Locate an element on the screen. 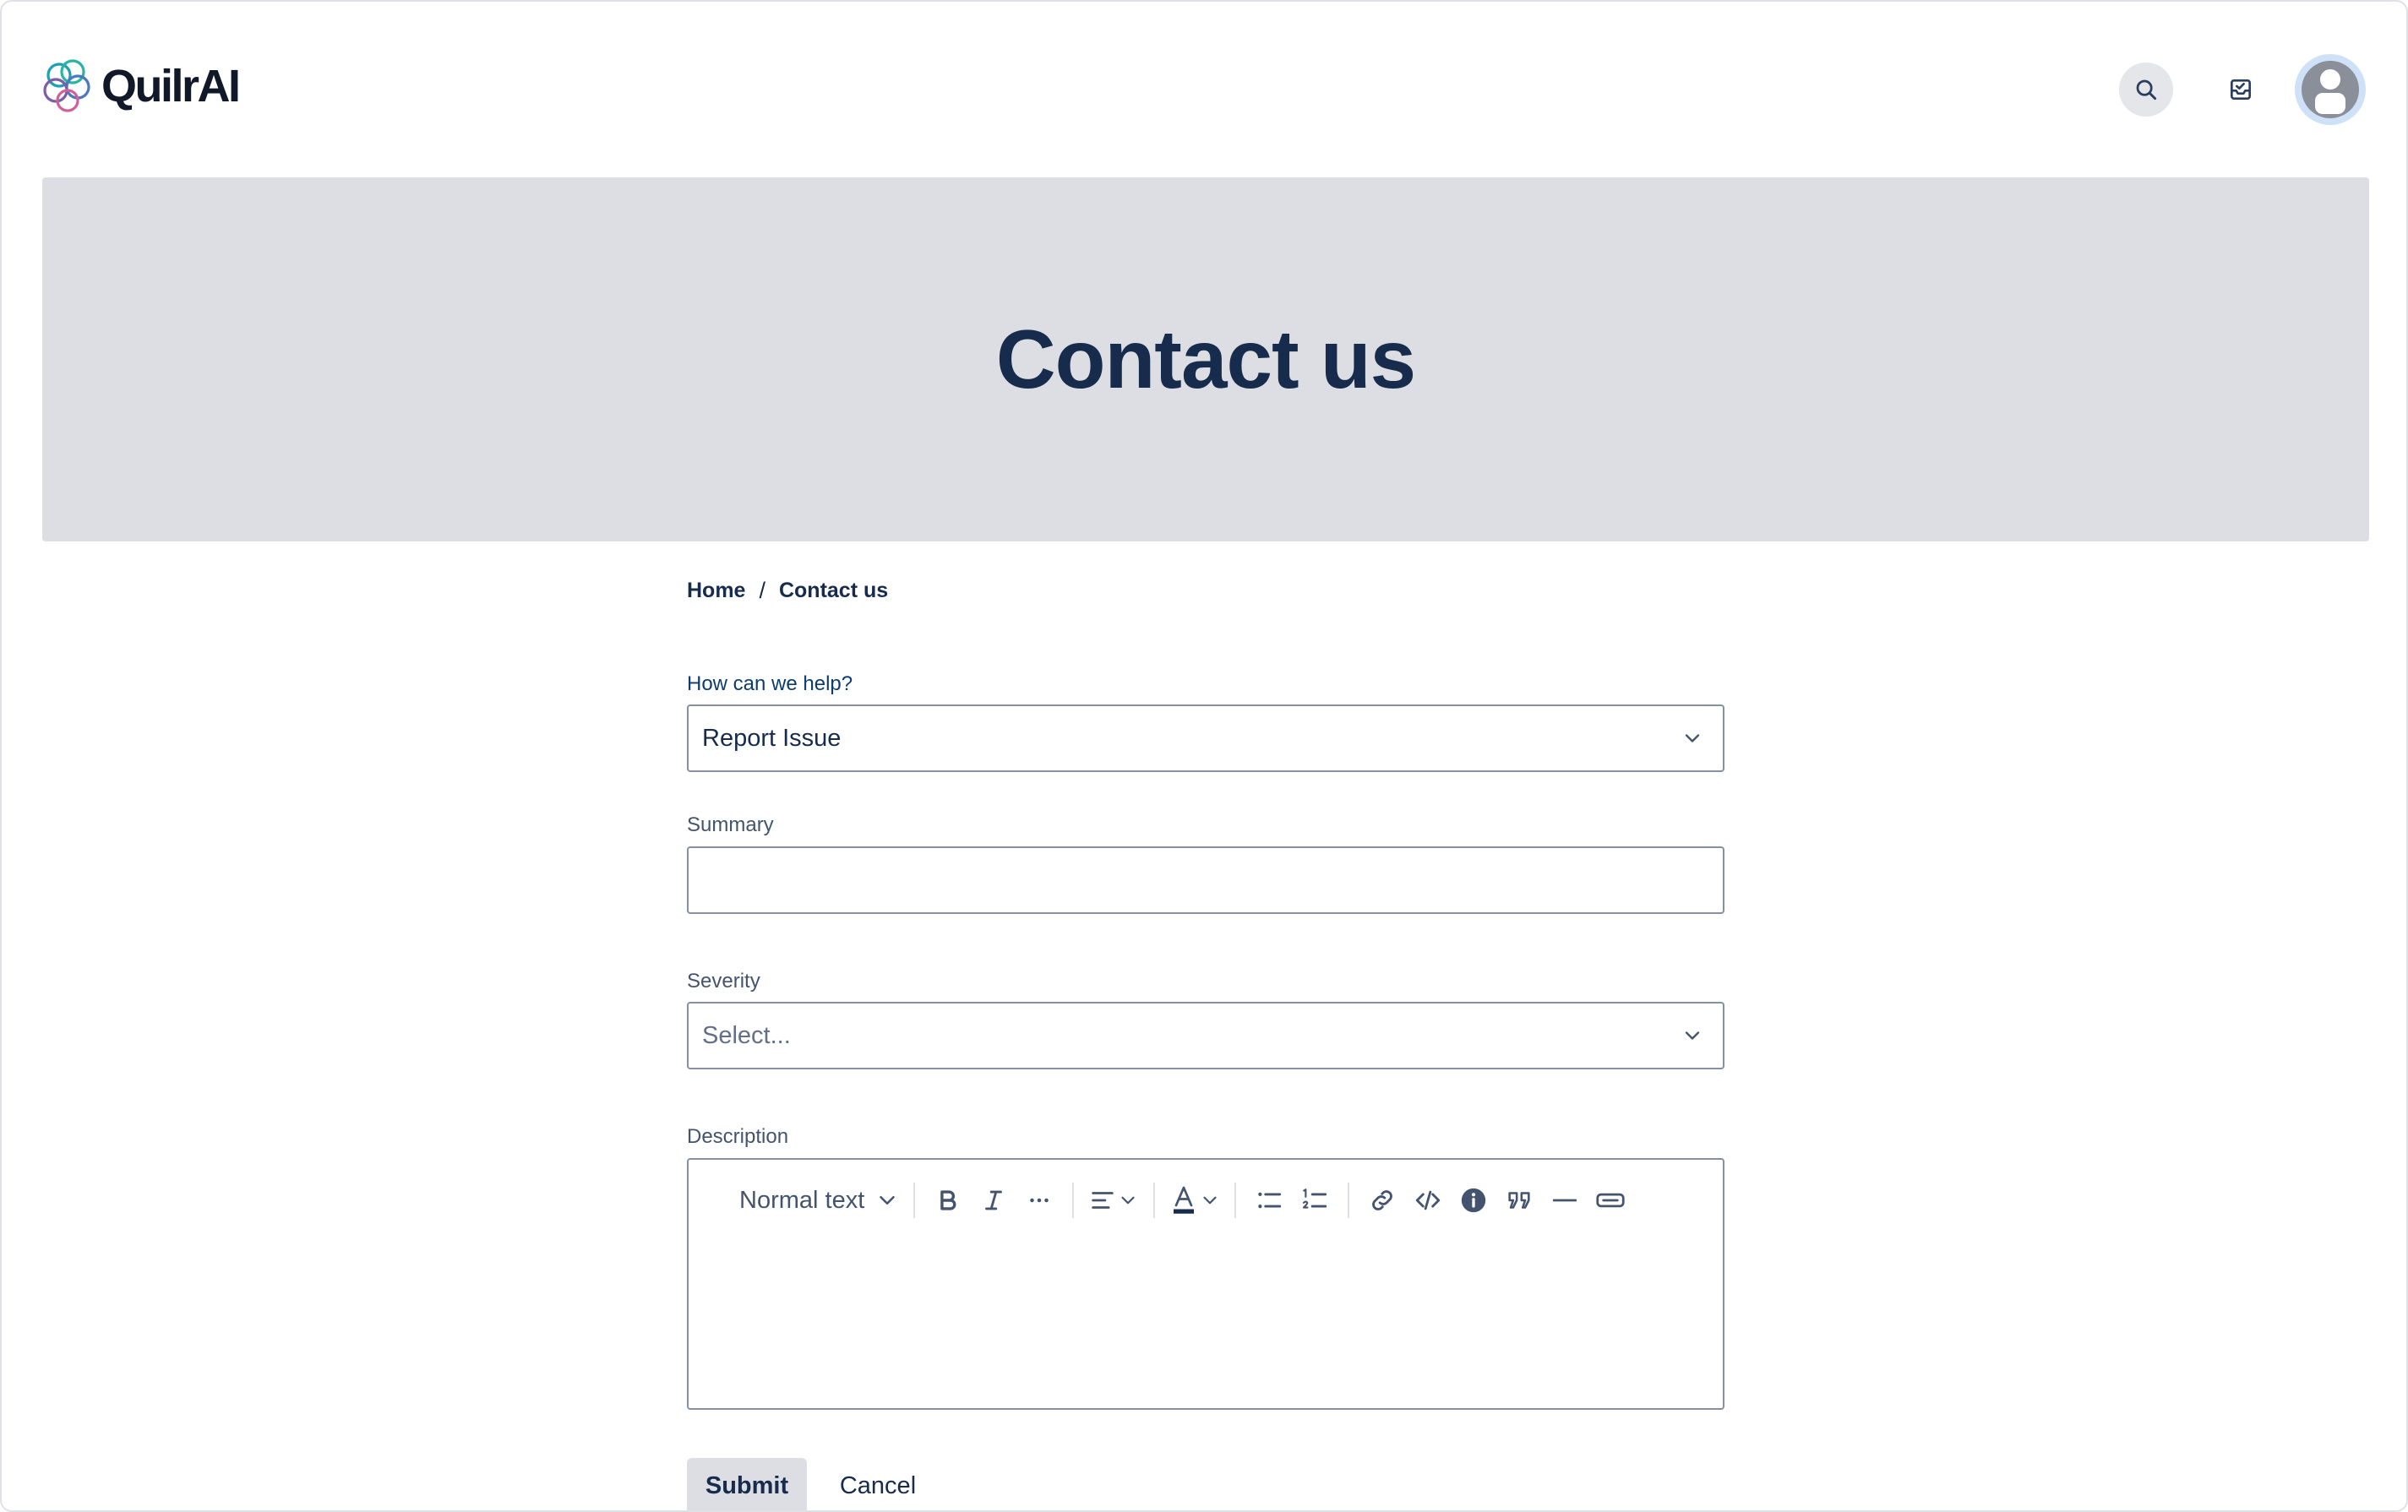  quote-icon is located at coordinates (1519, 1200).